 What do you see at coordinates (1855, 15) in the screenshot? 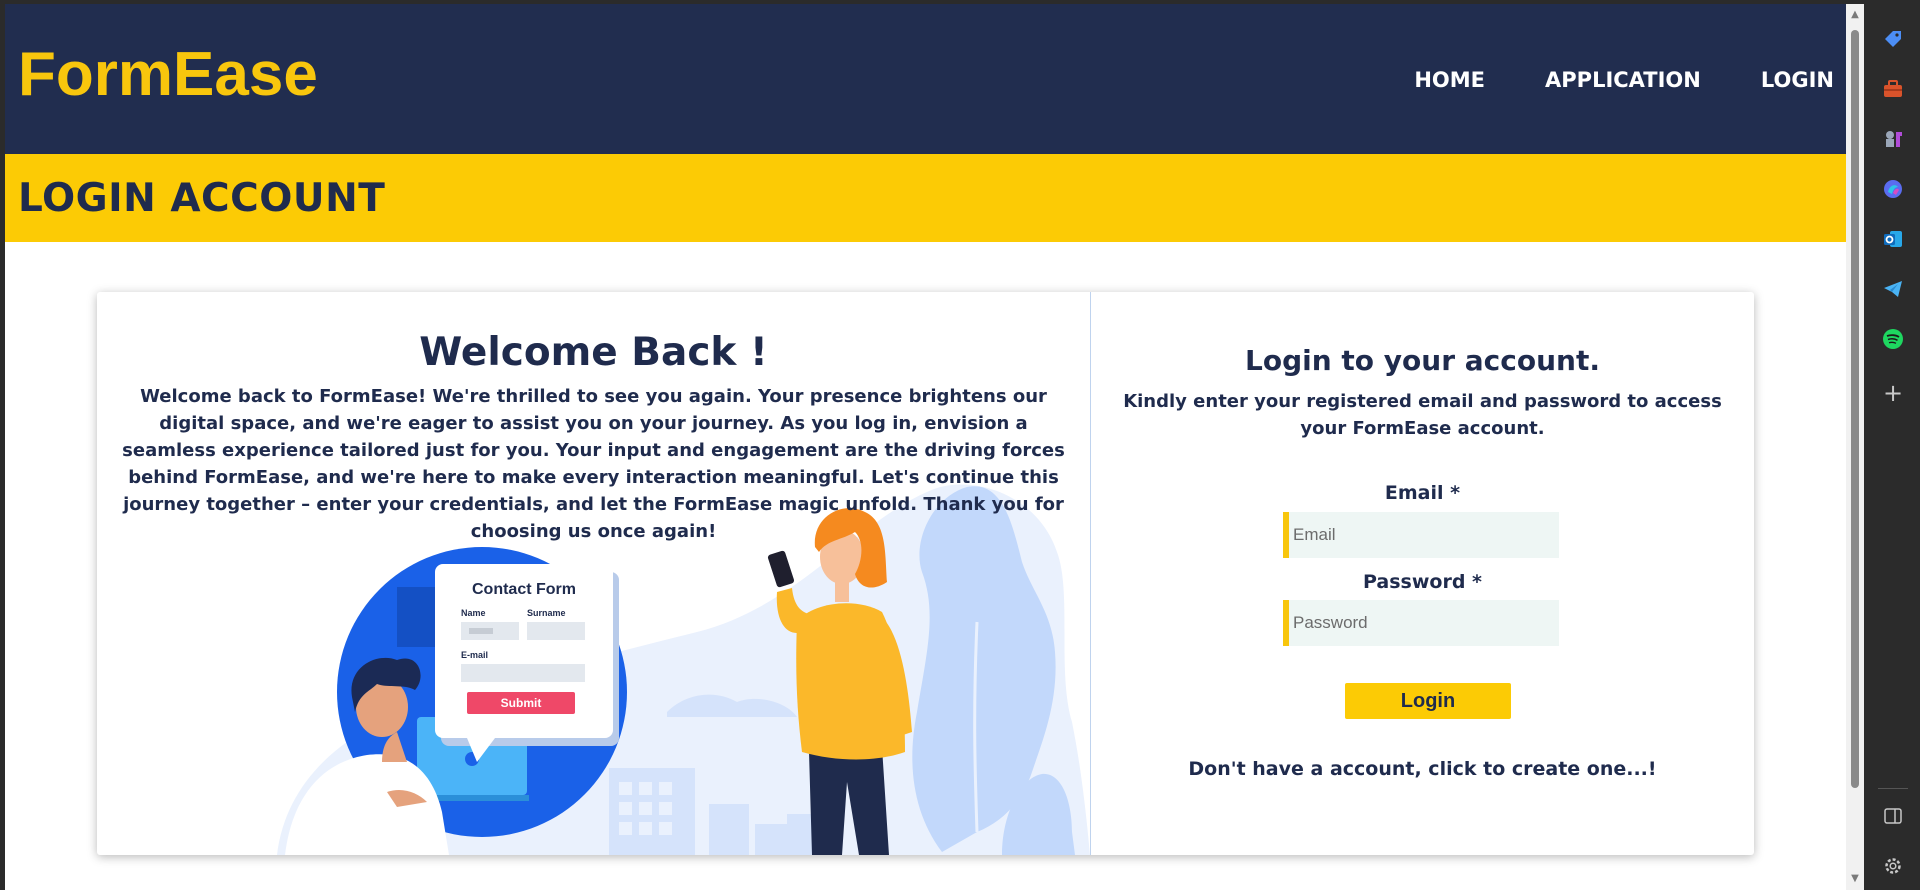
I see `scroll-up-arrow-icon: ▲` at bounding box center [1855, 15].